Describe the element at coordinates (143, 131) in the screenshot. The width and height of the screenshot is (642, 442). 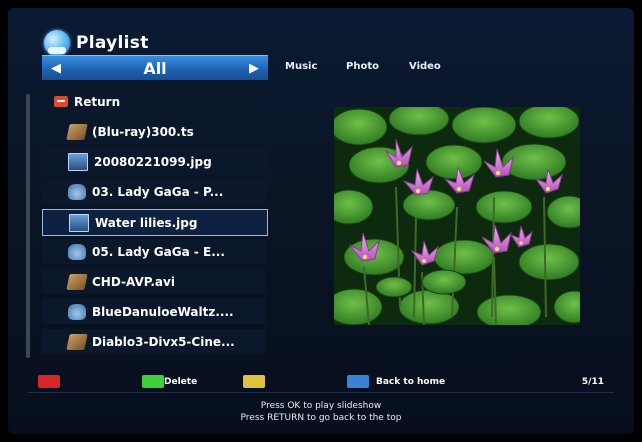
I see `list-item-label: (Blu-ray)300.ts` at that location.